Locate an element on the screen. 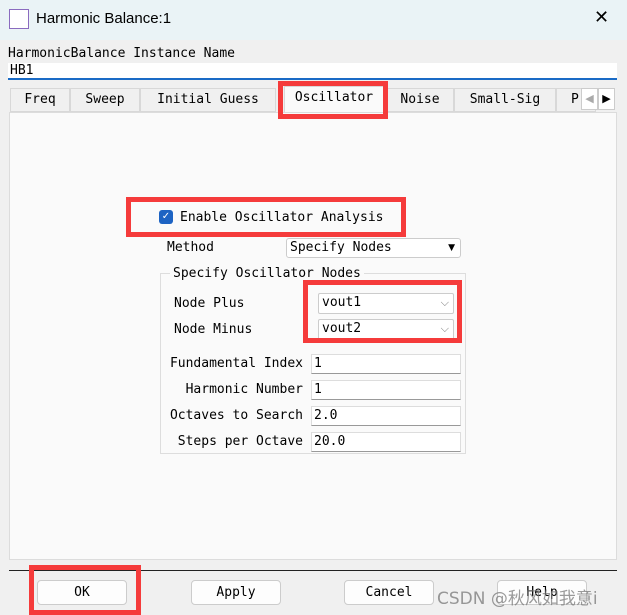 The height and width of the screenshot is (615, 627). method-select: Specify Nodes ▼ is located at coordinates (373, 248).